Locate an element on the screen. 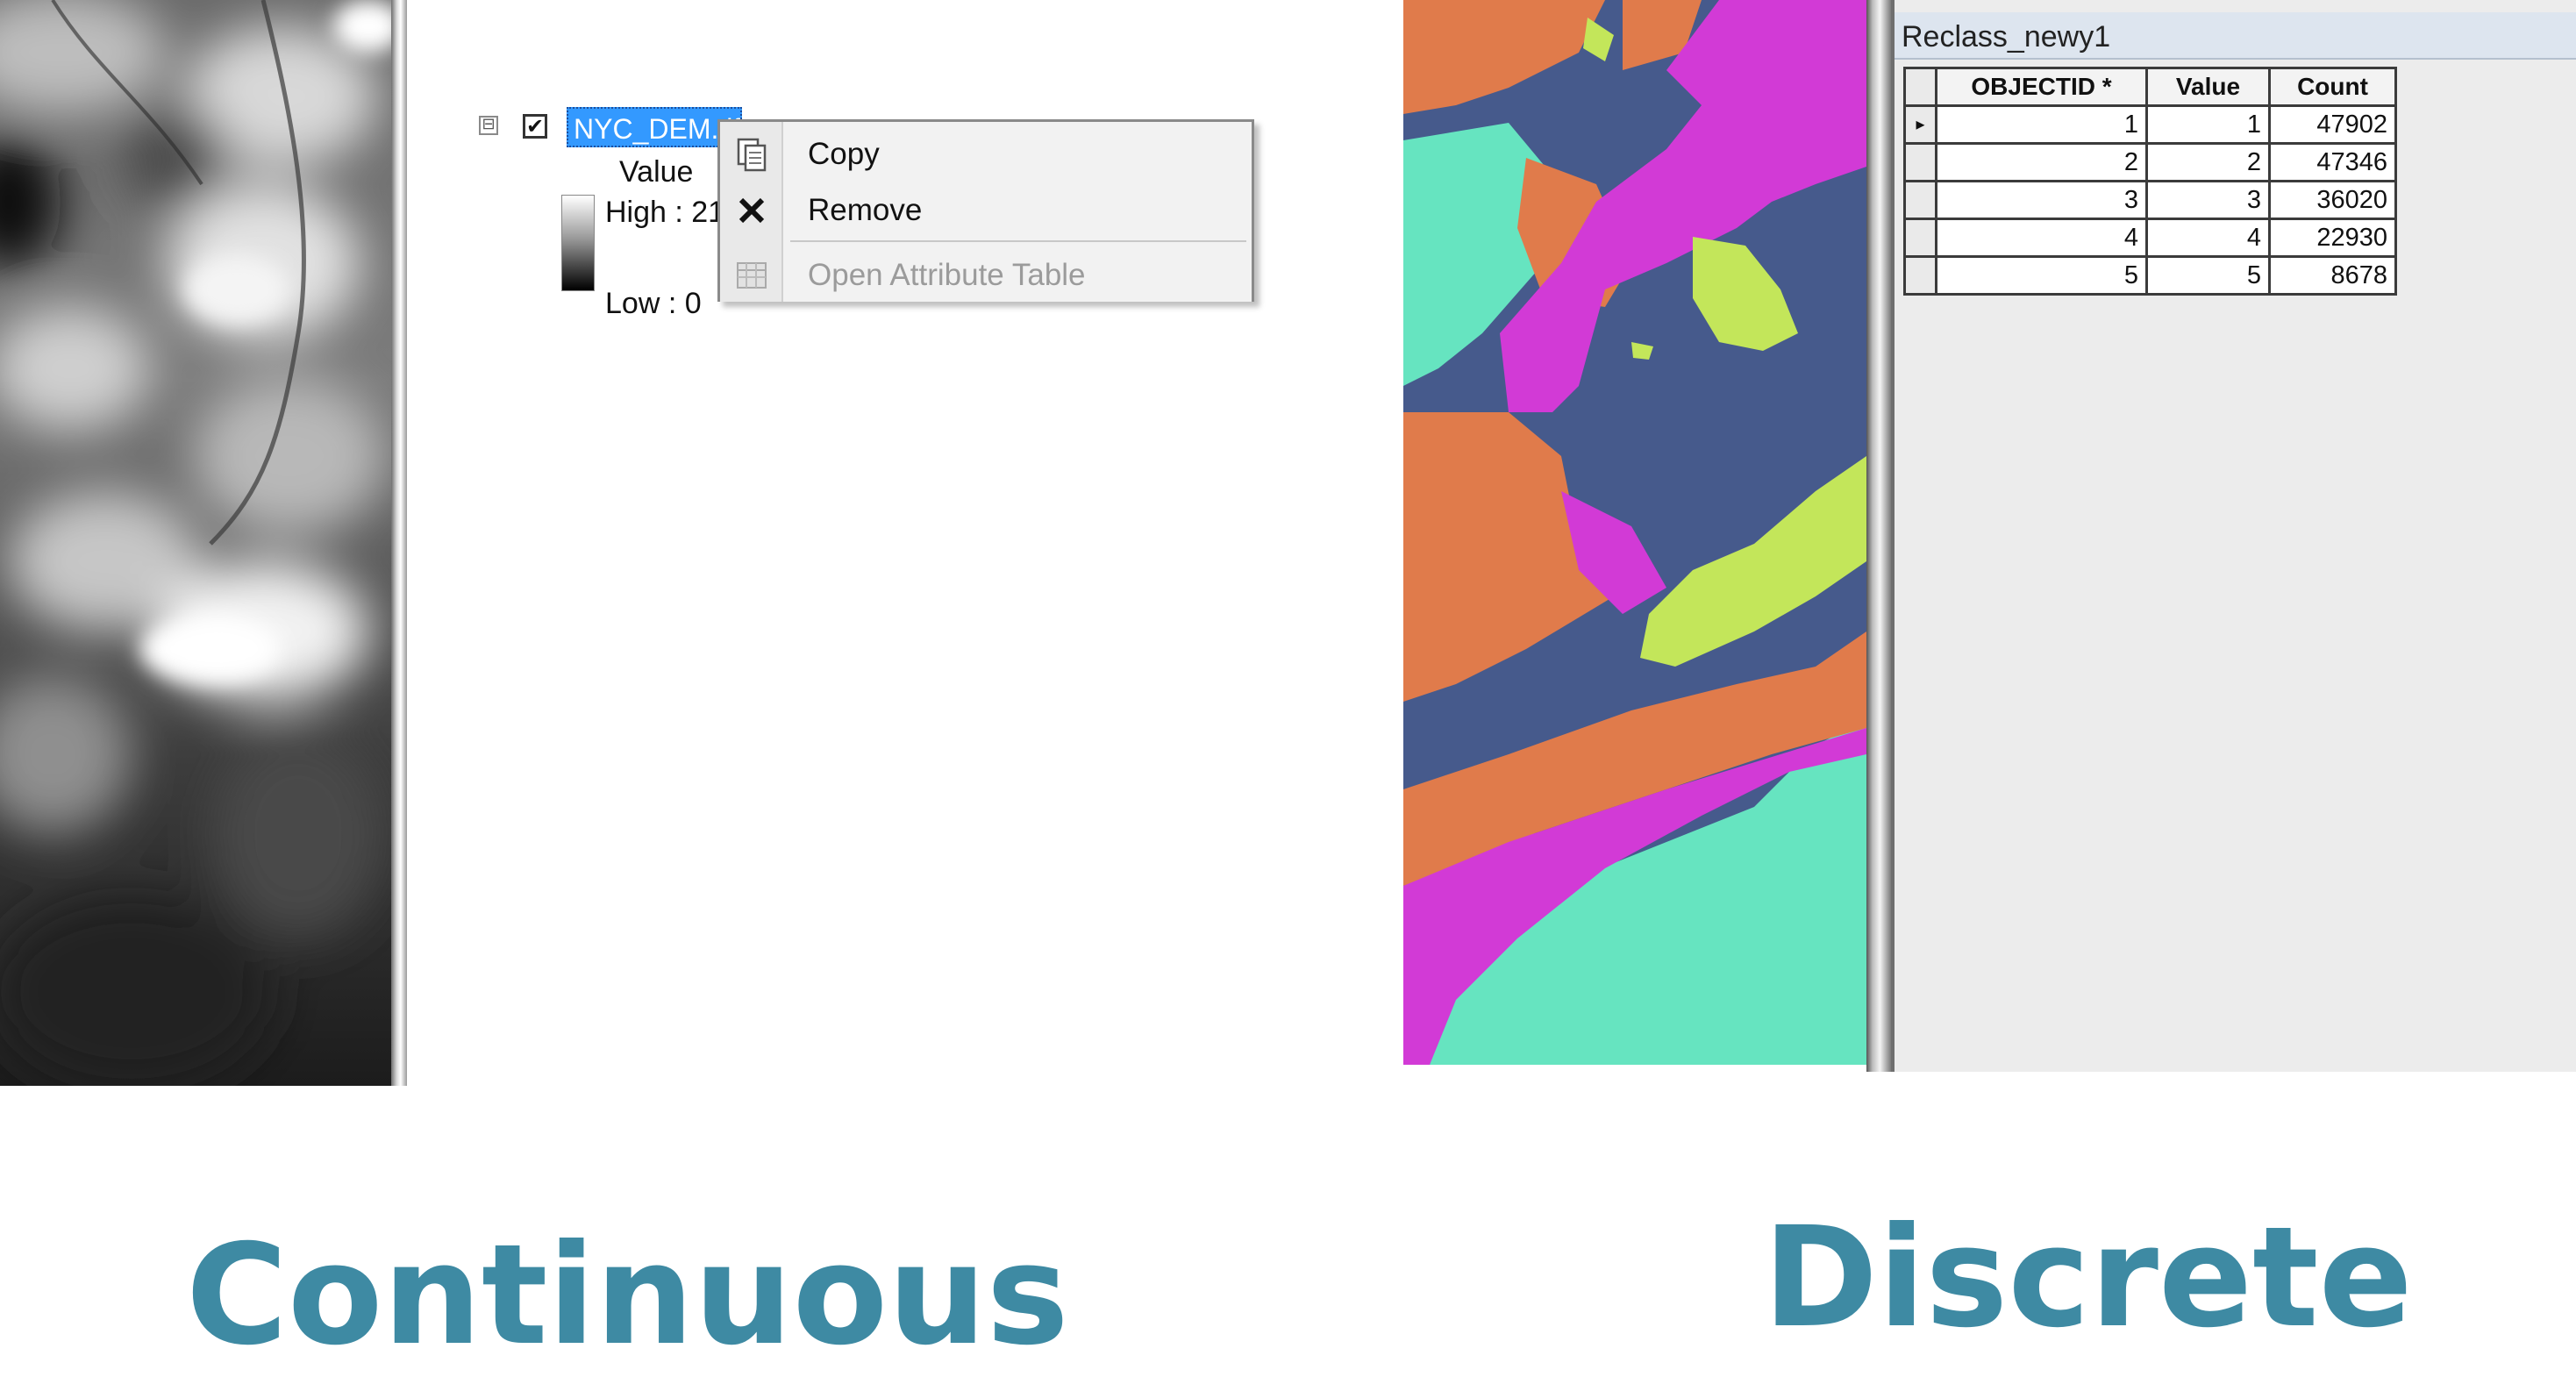  table-tab: Reclass_newy1 is located at coordinates (2236, 36).